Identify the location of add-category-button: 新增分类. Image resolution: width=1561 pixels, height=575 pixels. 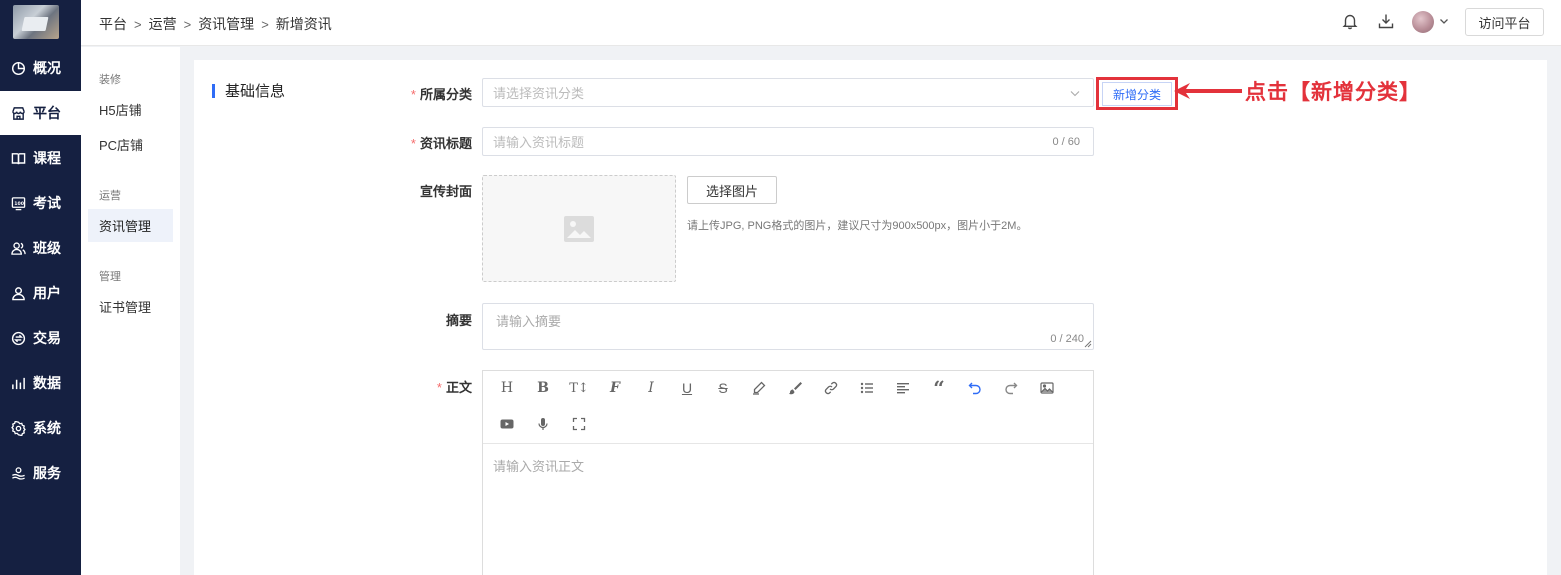
(1137, 94).